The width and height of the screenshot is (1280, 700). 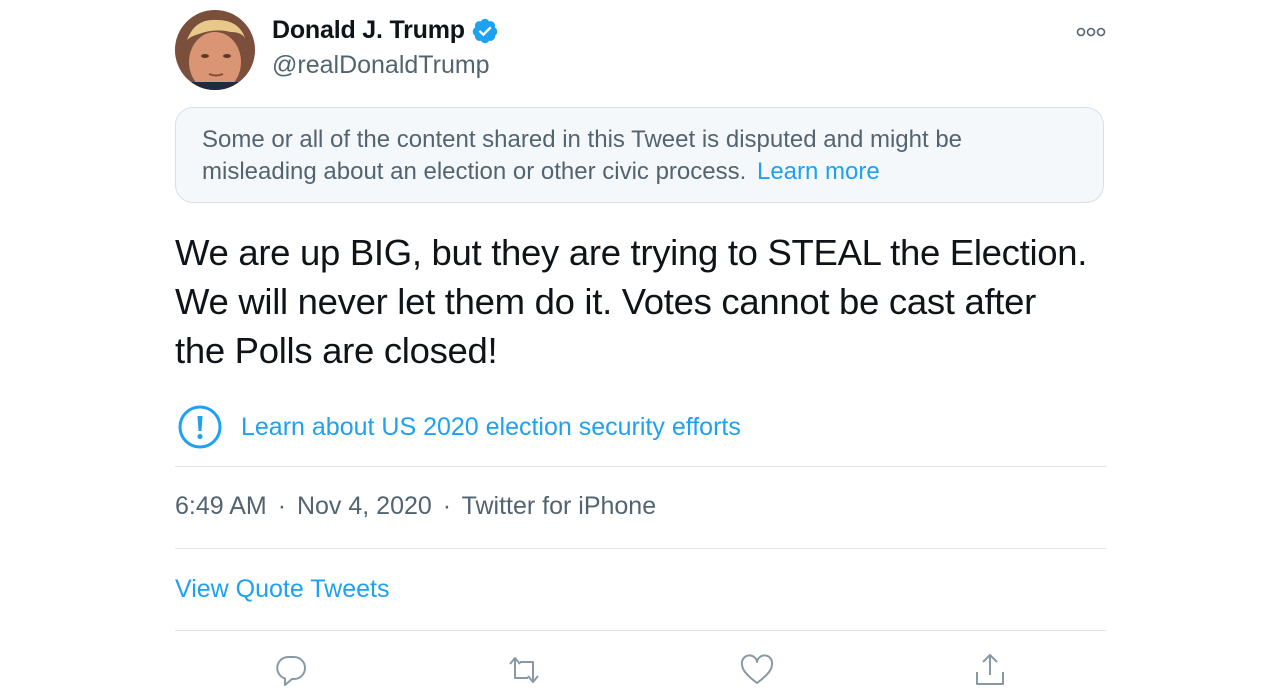 I want to click on avatar, so click(x=215, y=50).